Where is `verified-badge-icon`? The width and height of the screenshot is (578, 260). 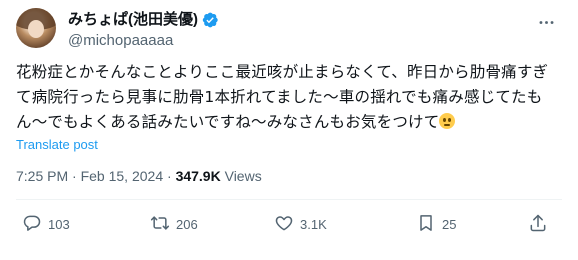
verified-badge-icon is located at coordinates (210, 20).